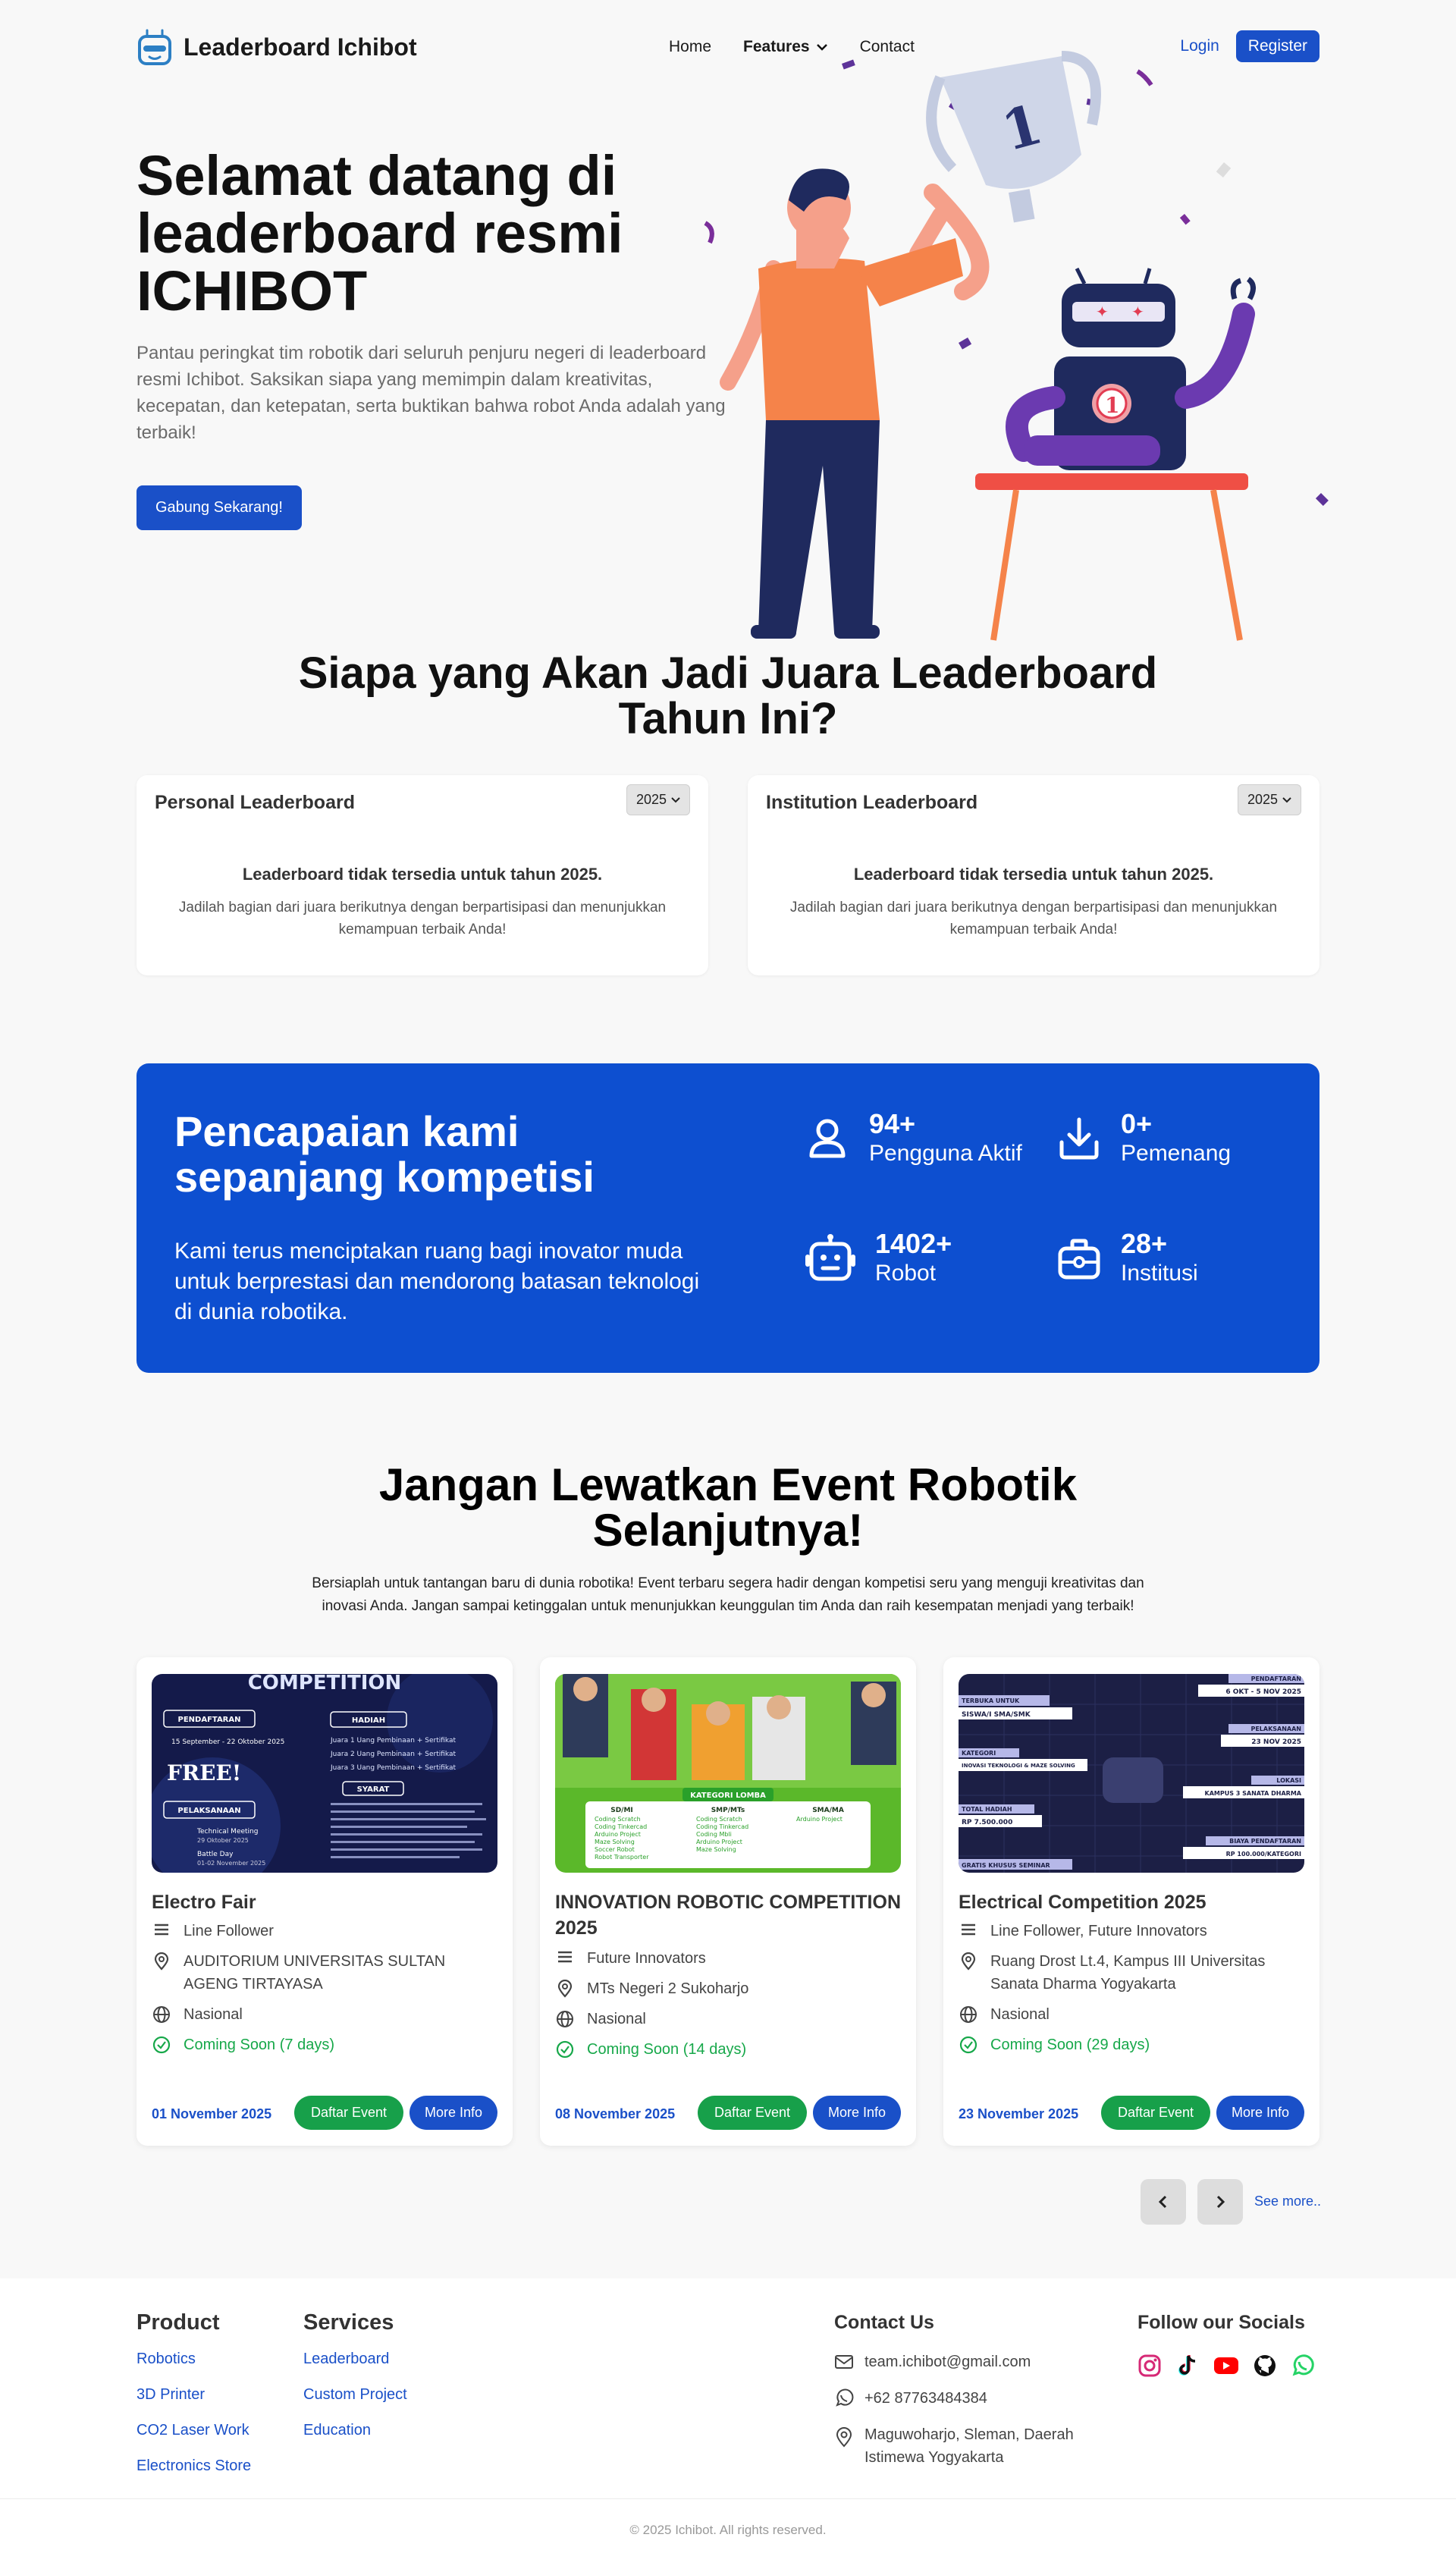 The image size is (1456, 2572). Describe the element at coordinates (615, 2113) in the screenshot. I see `event-date: 08 November 2025` at that location.